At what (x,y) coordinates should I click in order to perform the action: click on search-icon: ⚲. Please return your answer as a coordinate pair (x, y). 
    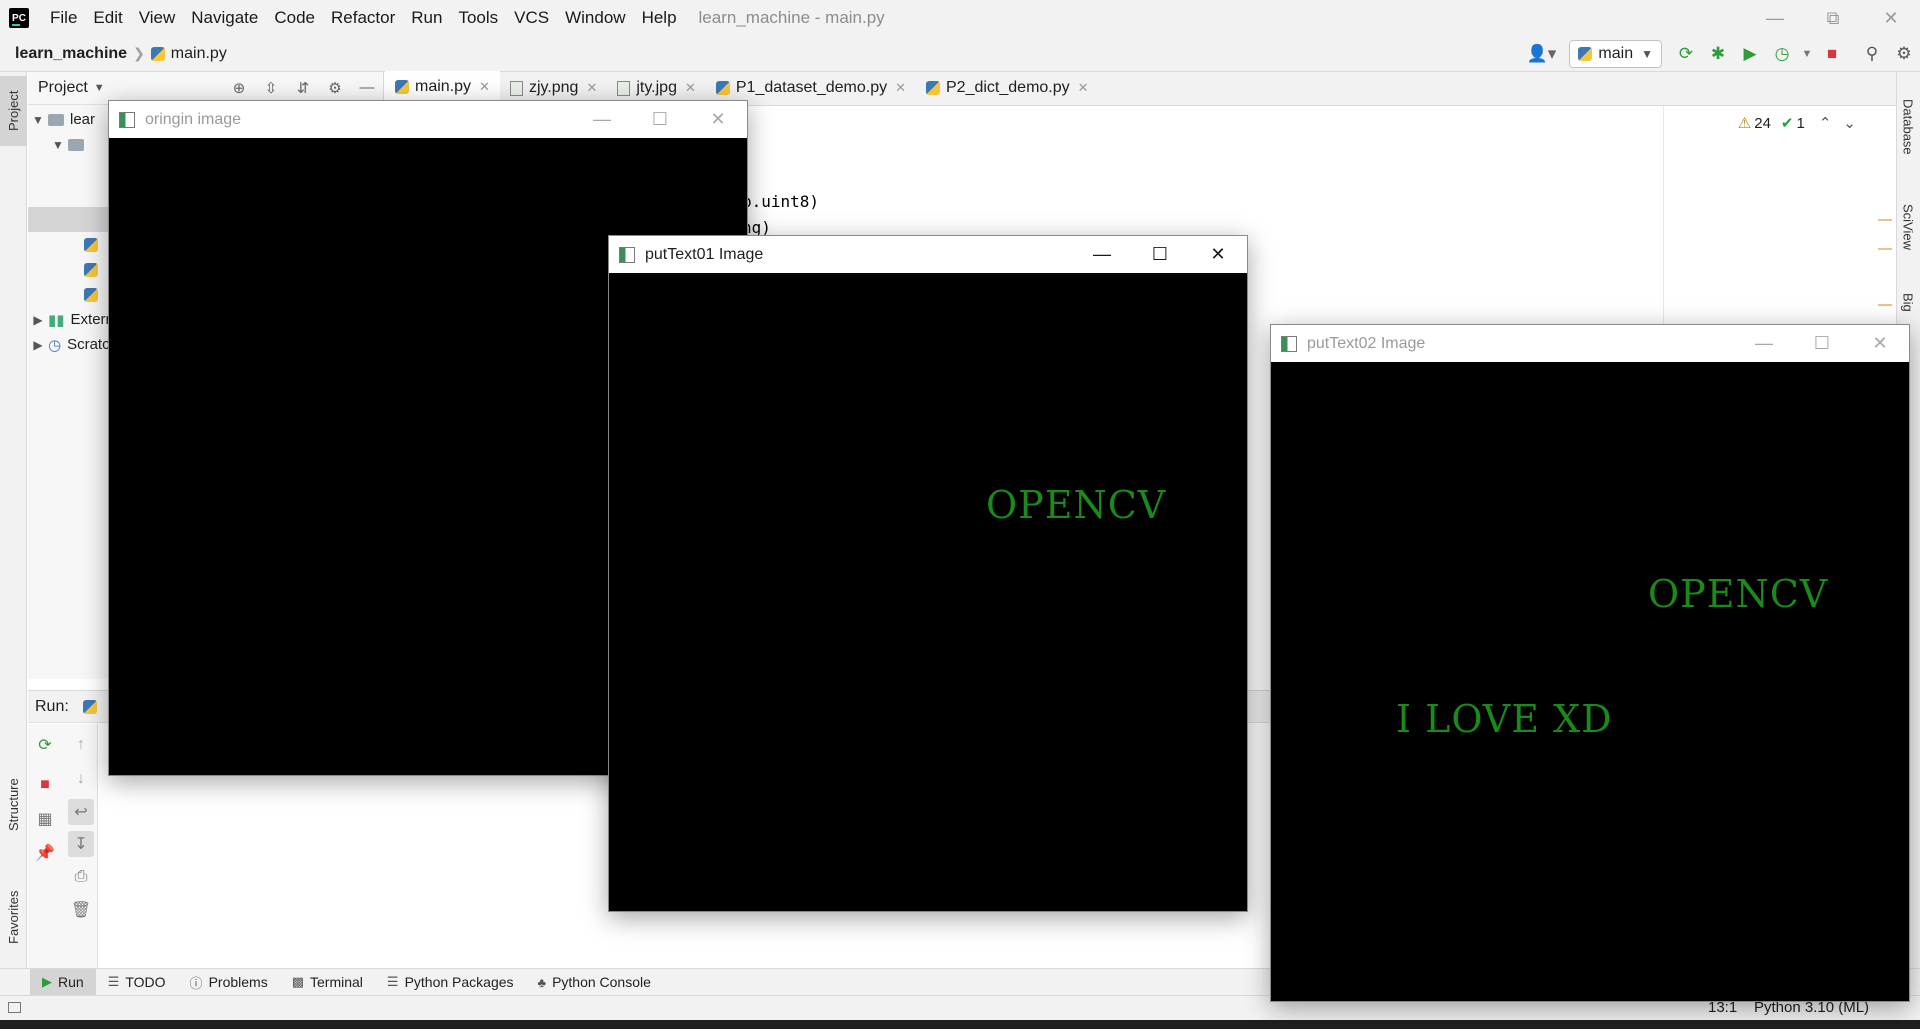
    Looking at the image, I should click on (1872, 54).